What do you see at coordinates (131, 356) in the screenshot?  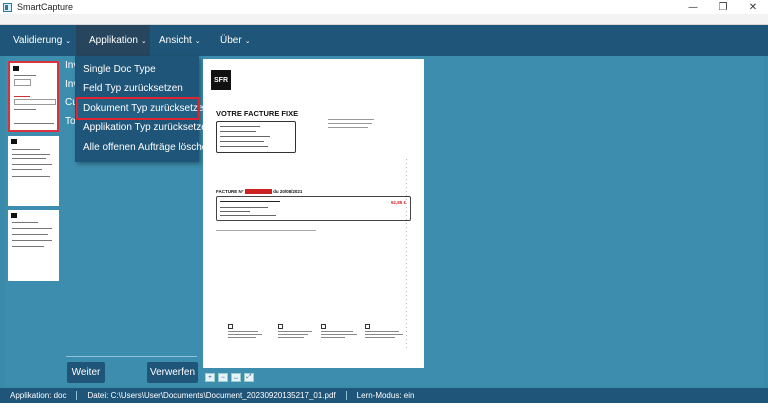 I see `panel-divider` at bounding box center [131, 356].